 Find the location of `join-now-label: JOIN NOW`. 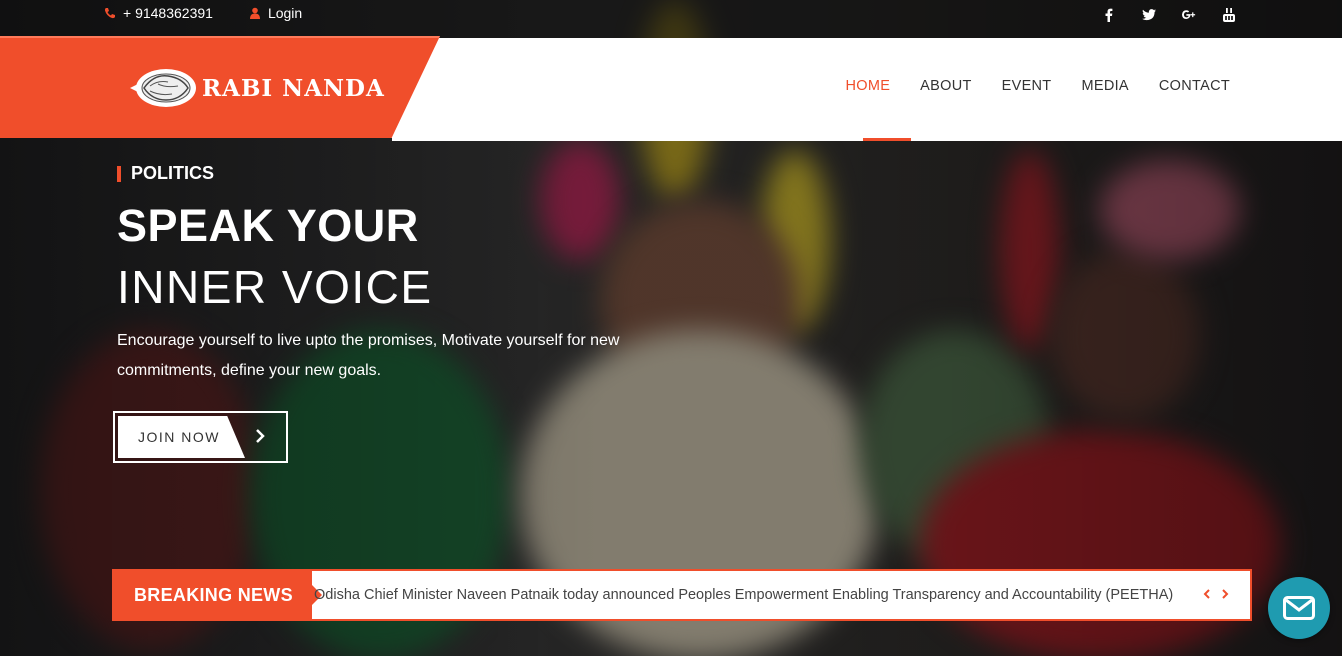

join-now-label: JOIN NOW is located at coordinates (181, 437).